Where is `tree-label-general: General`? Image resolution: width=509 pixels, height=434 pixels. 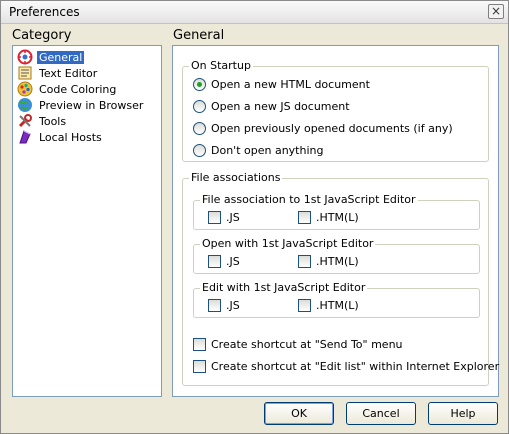
tree-label-general: General is located at coordinates (61, 57).